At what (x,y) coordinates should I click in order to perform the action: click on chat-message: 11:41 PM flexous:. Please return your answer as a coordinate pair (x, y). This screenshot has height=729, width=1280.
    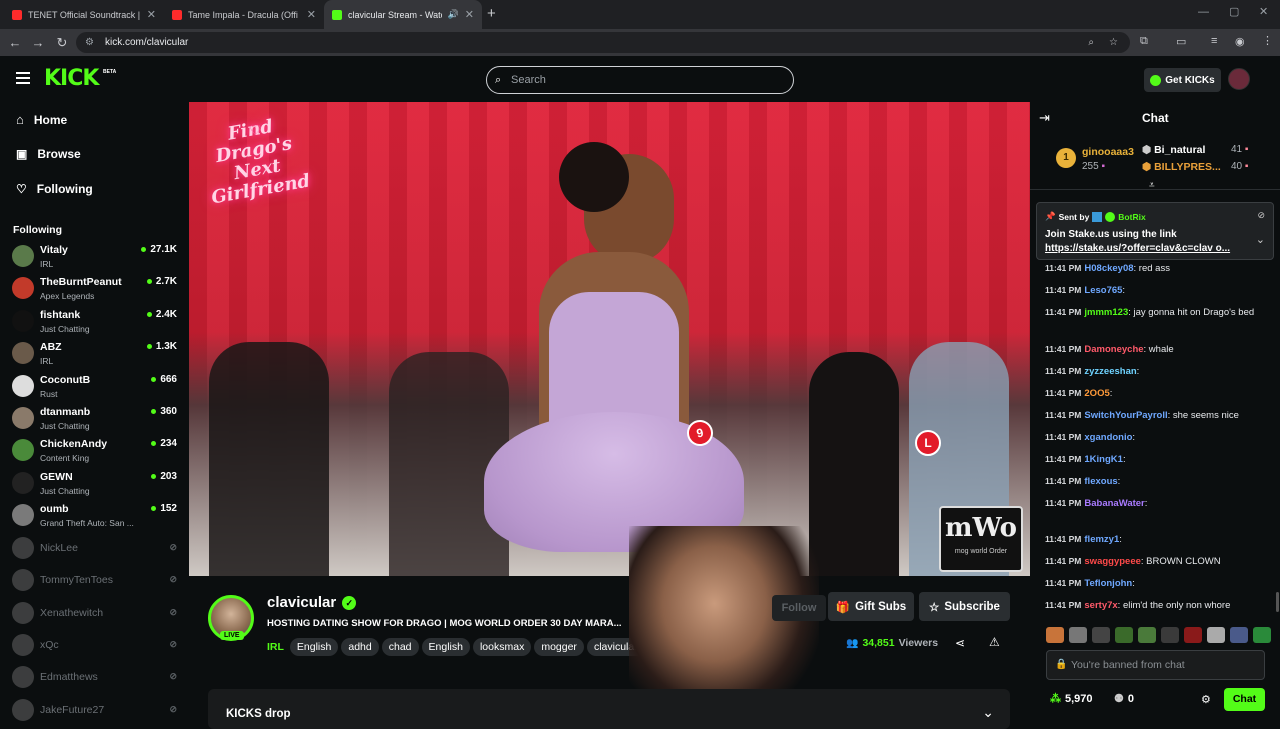
    Looking at the image, I should click on (1160, 481).